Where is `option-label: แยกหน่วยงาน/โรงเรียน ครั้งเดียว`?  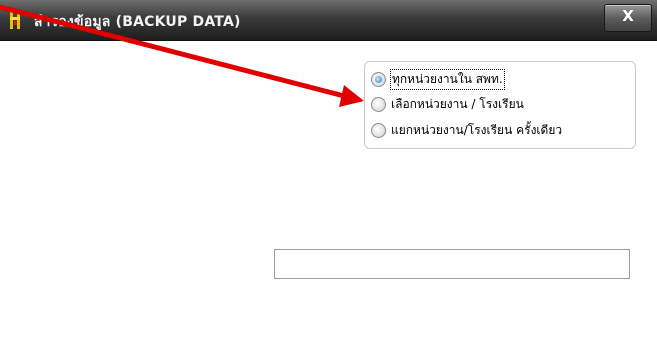 option-label: แยกหน่วยงาน/โรงเรียน ครั้งเดียว is located at coordinates (477, 129).